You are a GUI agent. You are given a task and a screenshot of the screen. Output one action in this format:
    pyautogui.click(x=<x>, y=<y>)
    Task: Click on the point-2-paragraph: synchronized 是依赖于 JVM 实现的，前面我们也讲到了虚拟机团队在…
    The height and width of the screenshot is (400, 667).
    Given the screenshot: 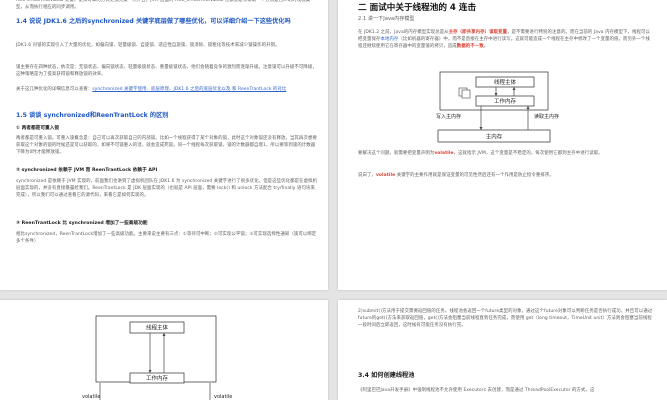 What is the action you would take?
    pyautogui.click(x=167, y=189)
    